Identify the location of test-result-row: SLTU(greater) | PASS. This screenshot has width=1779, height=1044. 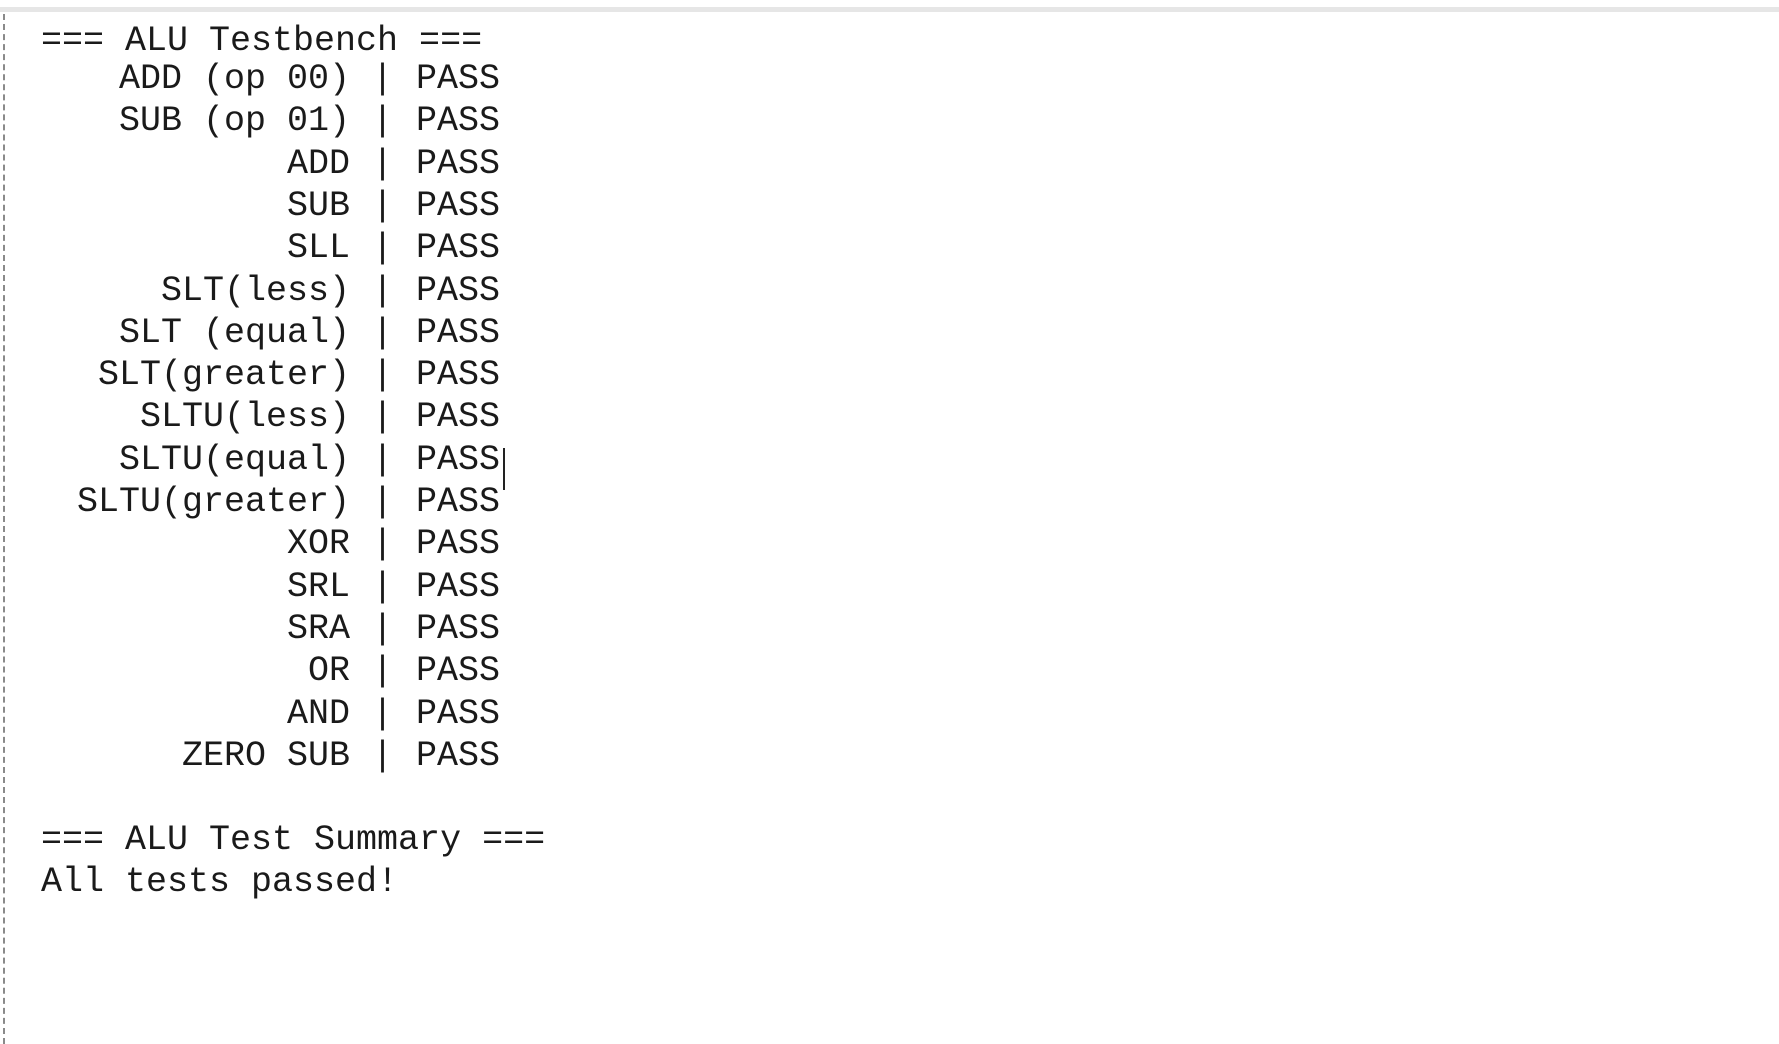
(889, 502).